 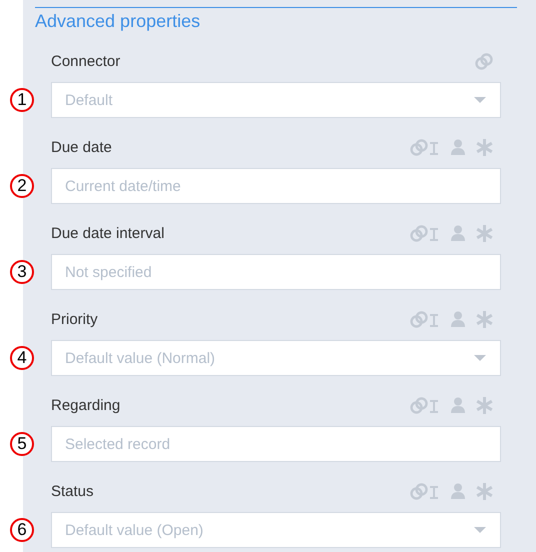 I want to click on input-field: Current date/time, so click(x=276, y=186).